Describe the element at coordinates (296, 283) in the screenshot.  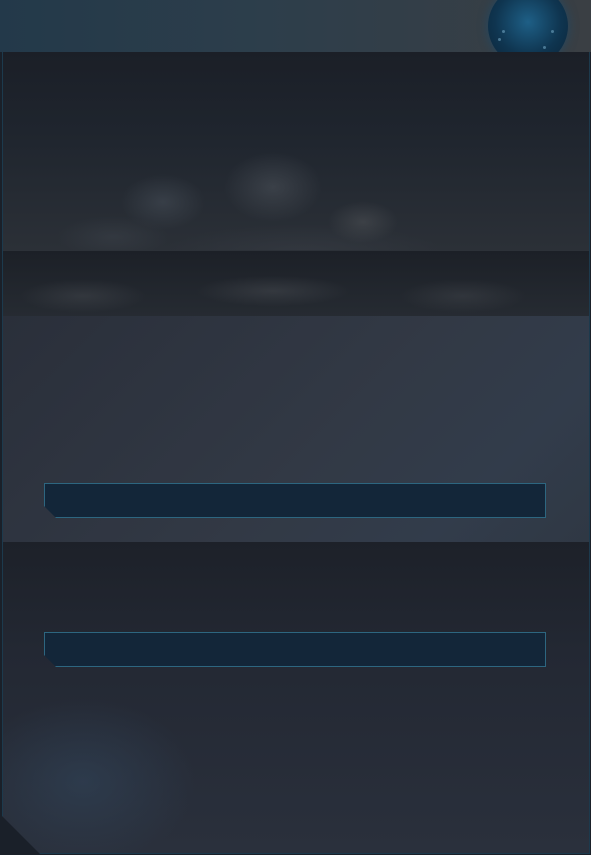
I see `cave-banner-strip` at that location.